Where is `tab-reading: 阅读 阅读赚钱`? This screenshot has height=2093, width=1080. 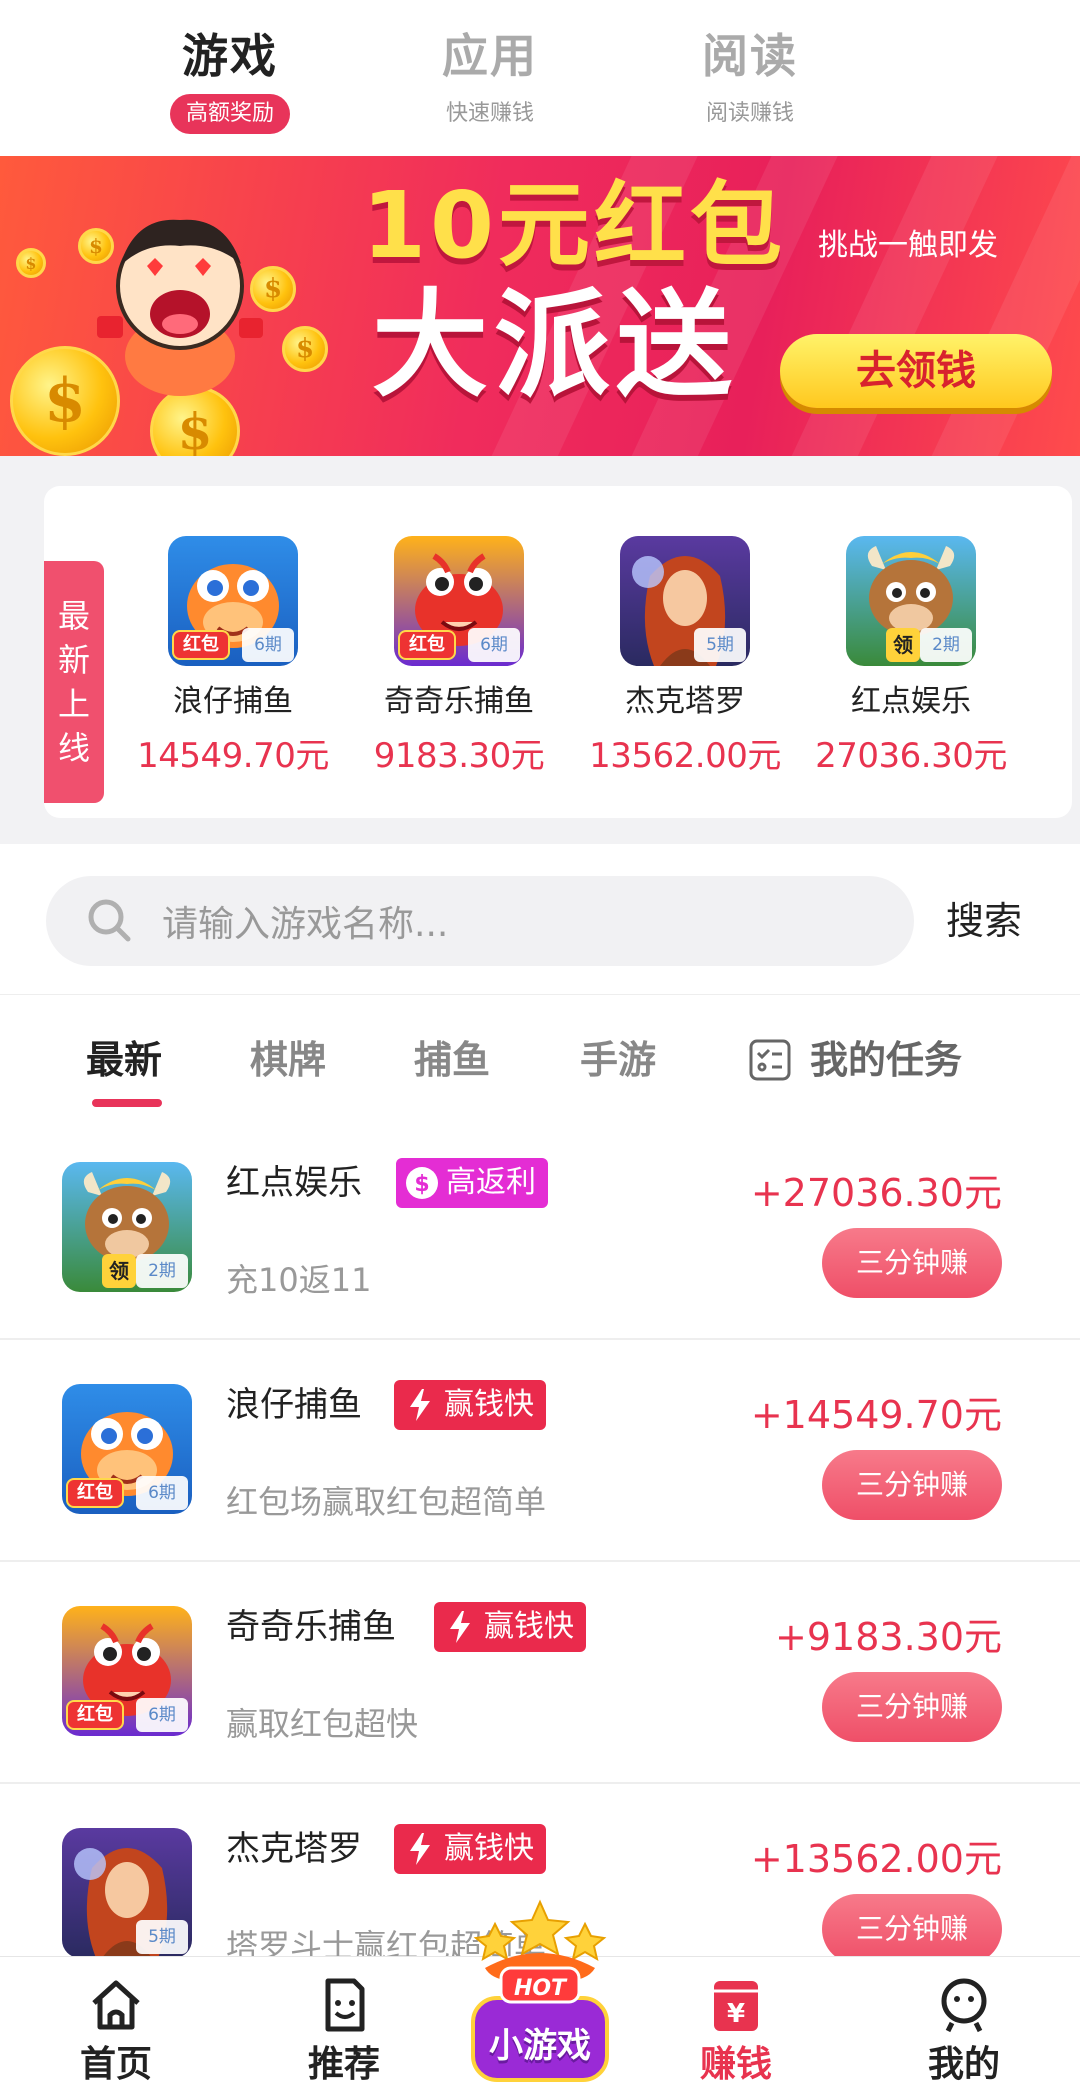
tab-reading: 阅读 阅读赚钱 is located at coordinates (750, 78).